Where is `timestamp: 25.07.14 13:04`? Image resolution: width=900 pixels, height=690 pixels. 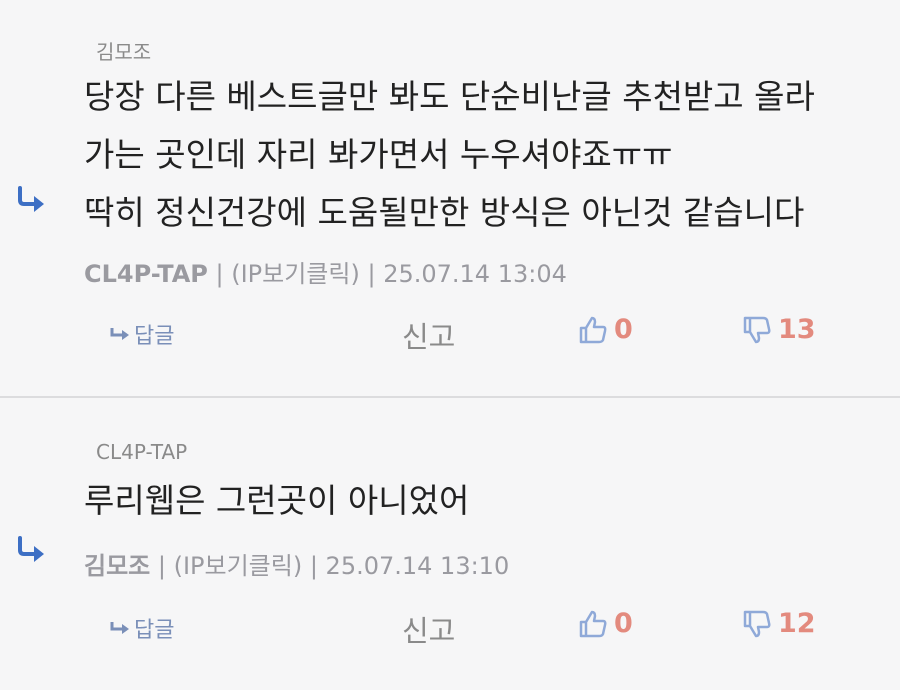
timestamp: 25.07.14 13:04 is located at coordinates (475, 274).